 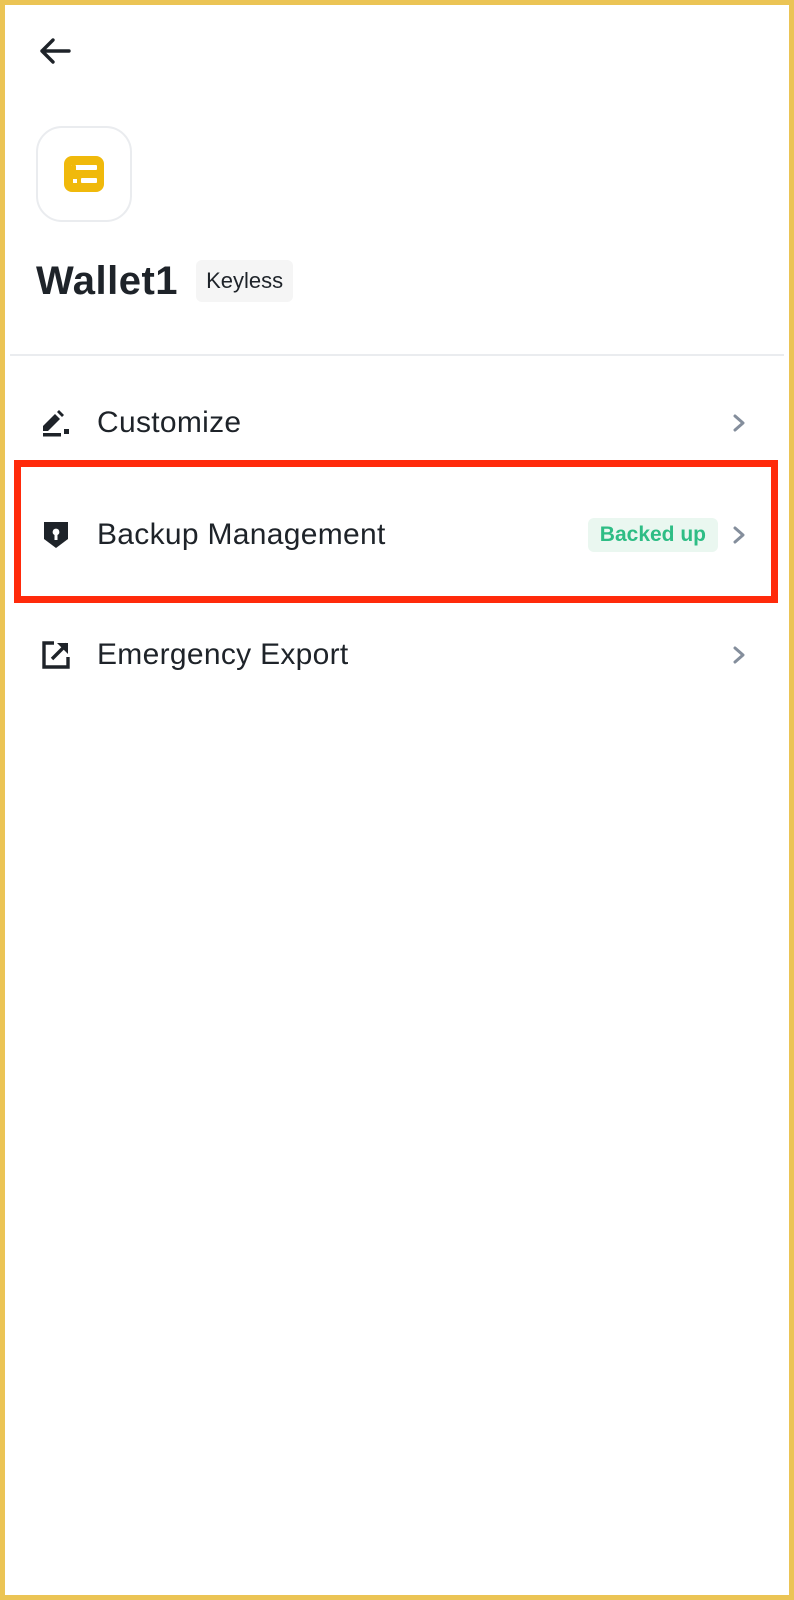 I want to click on menu-item-label: Backup Management, so click(x=241, y=534).